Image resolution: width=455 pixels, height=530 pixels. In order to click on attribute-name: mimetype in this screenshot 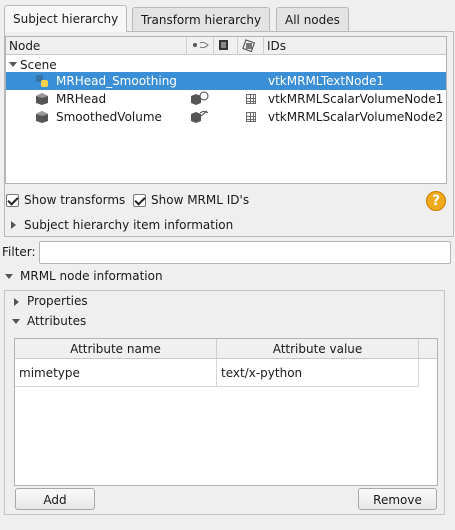, I will do `click(49, 373)`.